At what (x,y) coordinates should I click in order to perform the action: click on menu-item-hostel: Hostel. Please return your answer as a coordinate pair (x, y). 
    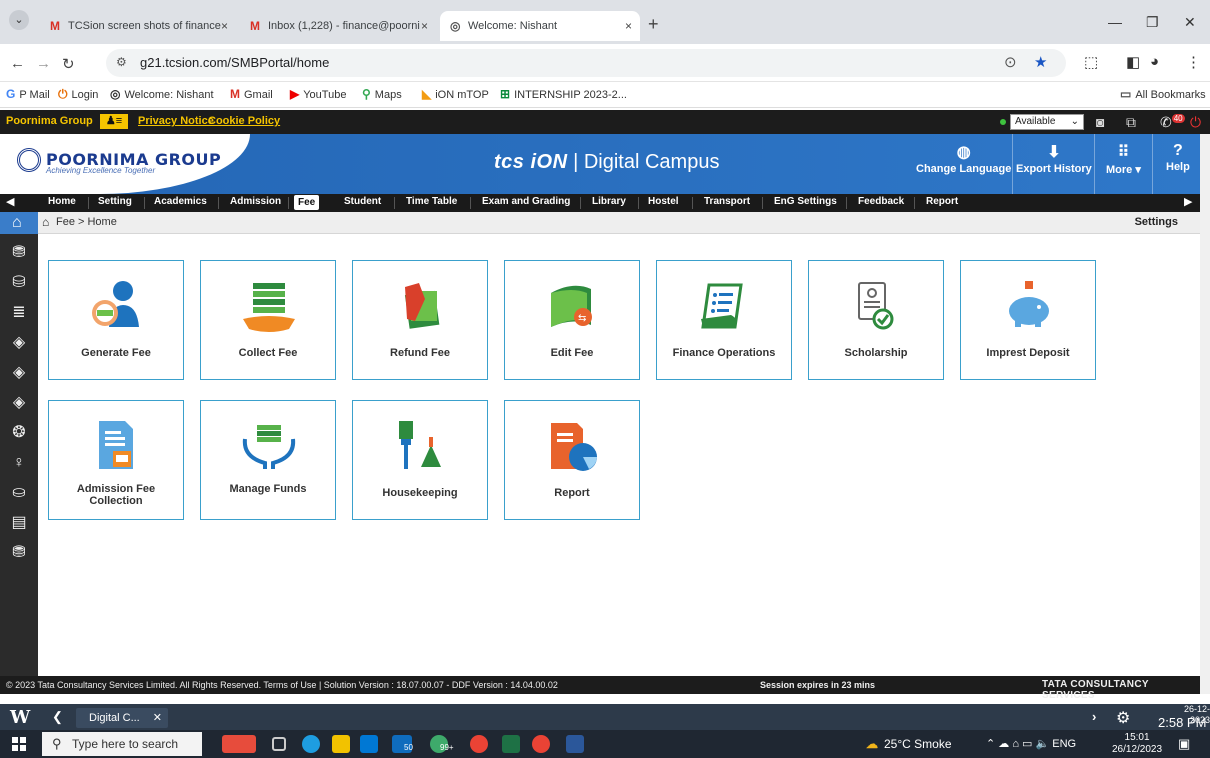
    Looking at the image, I should click on (663, 201).